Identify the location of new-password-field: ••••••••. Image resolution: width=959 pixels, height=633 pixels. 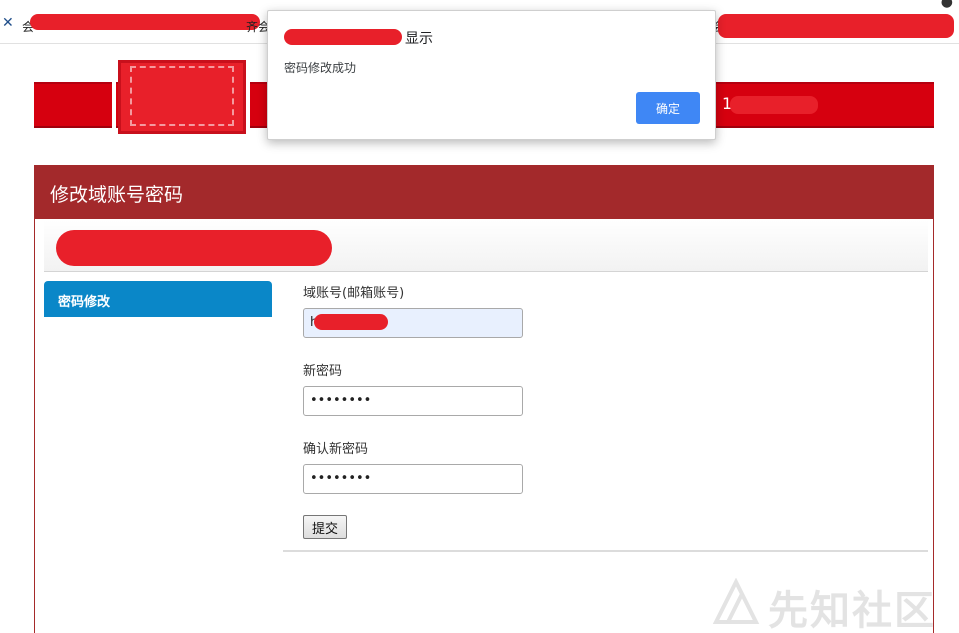
(413, 401).